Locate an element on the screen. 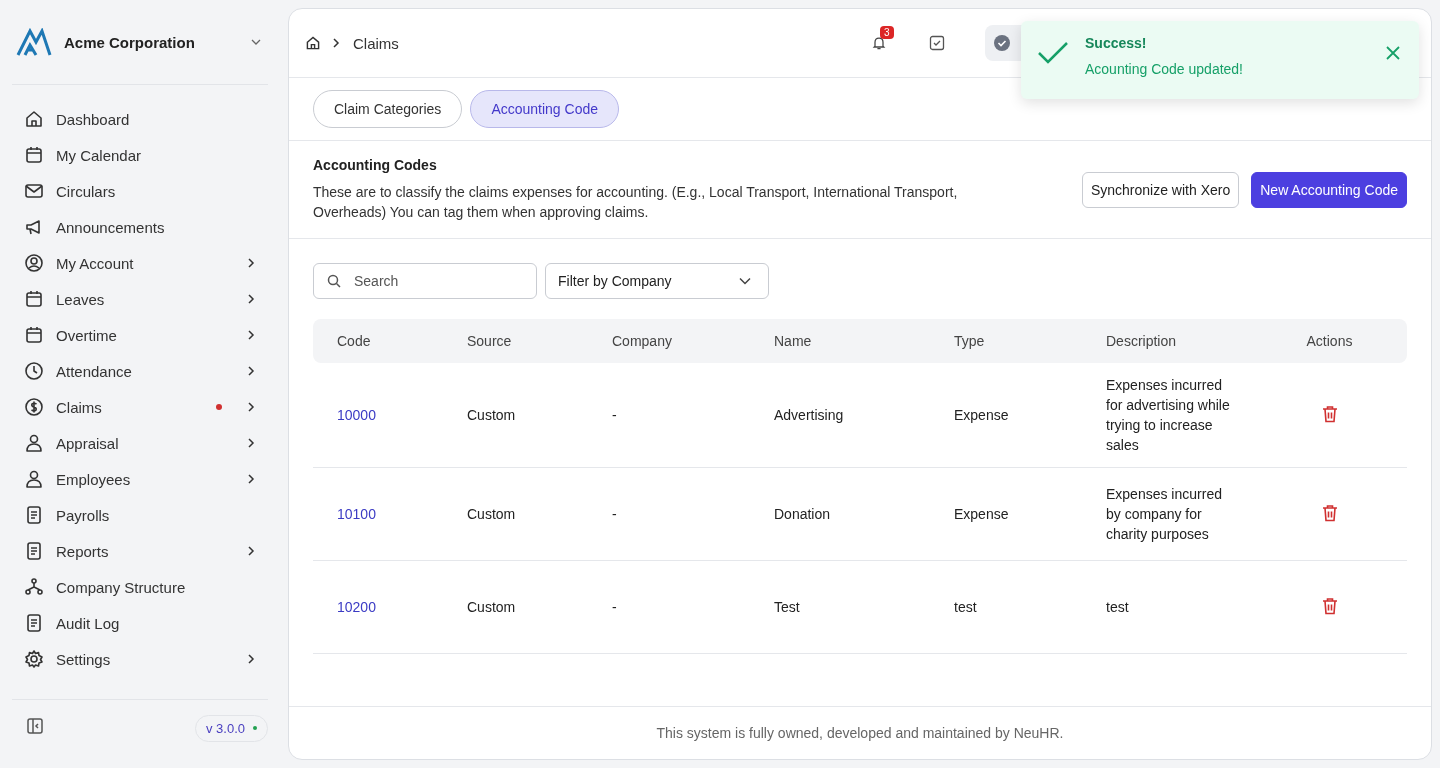 This screenshot has height=768, width=1440. company-filter: Filter by Company is located at coordinates (657, 281).